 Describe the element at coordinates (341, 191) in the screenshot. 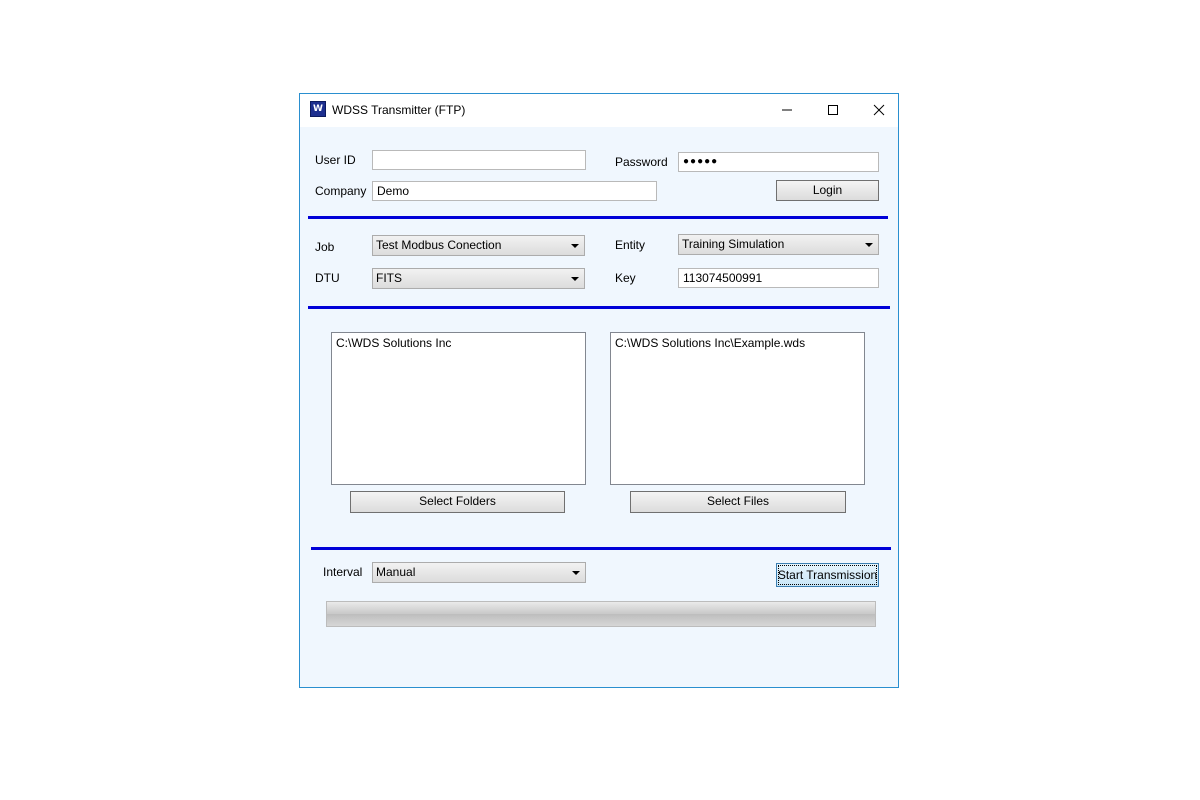

I see `company-label: Company` at that location.